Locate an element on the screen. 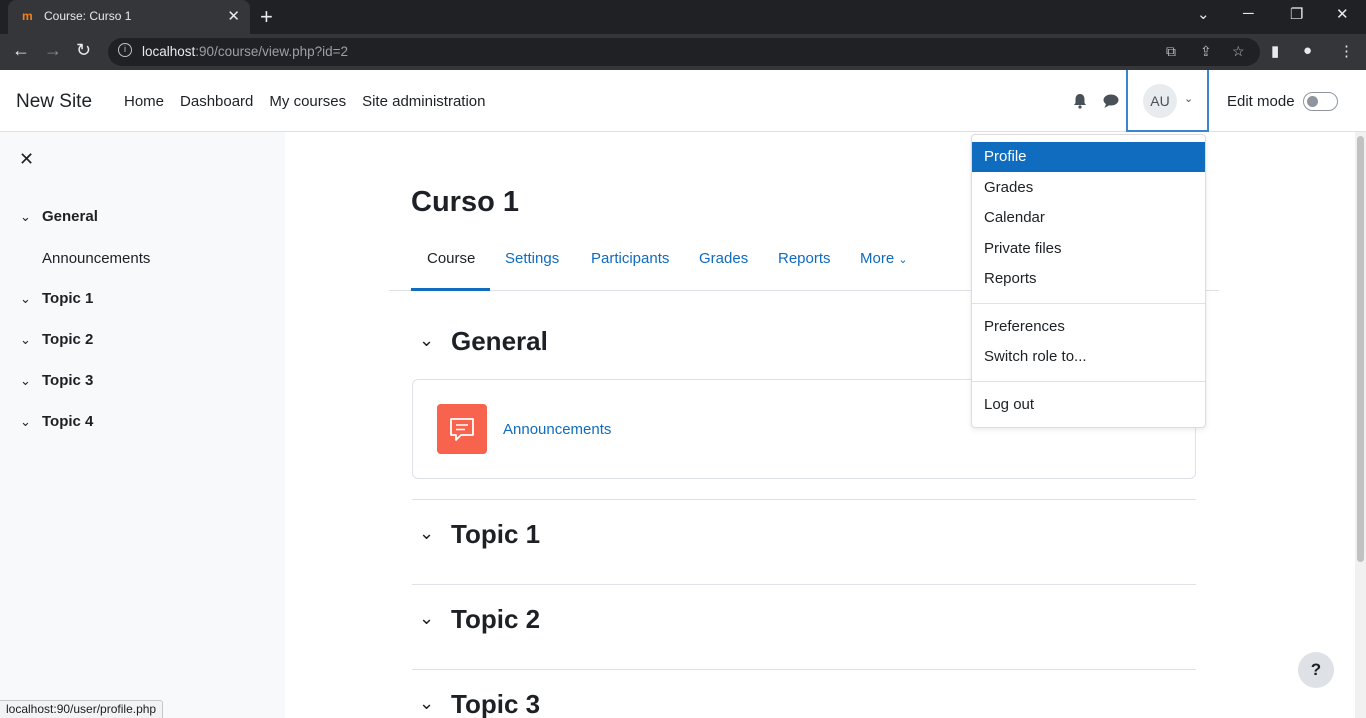 This screenshot has width=1366, height=718. help-button: ? is located at coordinates (1316, 670).